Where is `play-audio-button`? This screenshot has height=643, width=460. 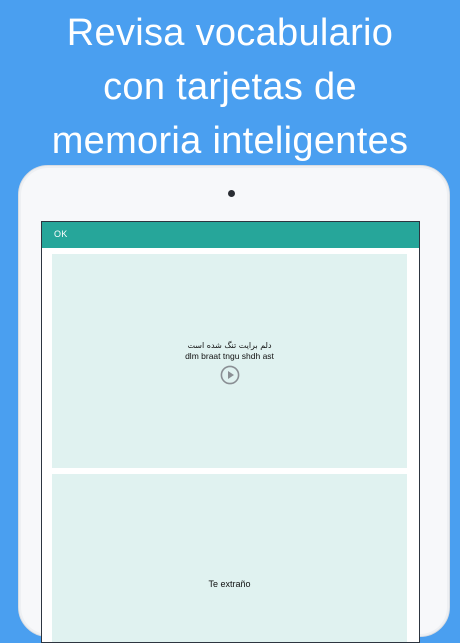 play-audio-button is located at coordinates (230, 375).